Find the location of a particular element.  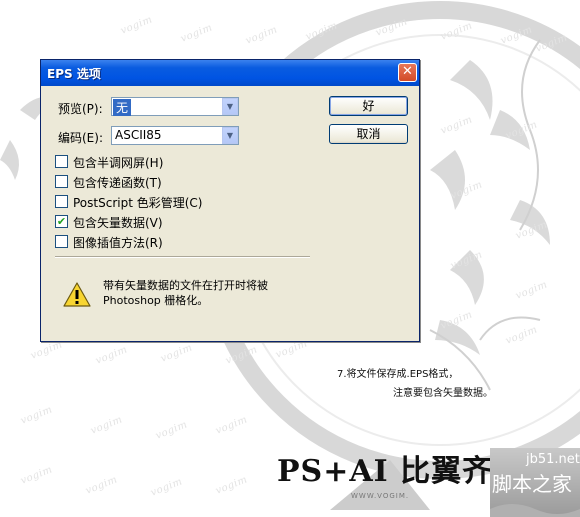

interpolation-checkbox is located at coordinates (61, 241).